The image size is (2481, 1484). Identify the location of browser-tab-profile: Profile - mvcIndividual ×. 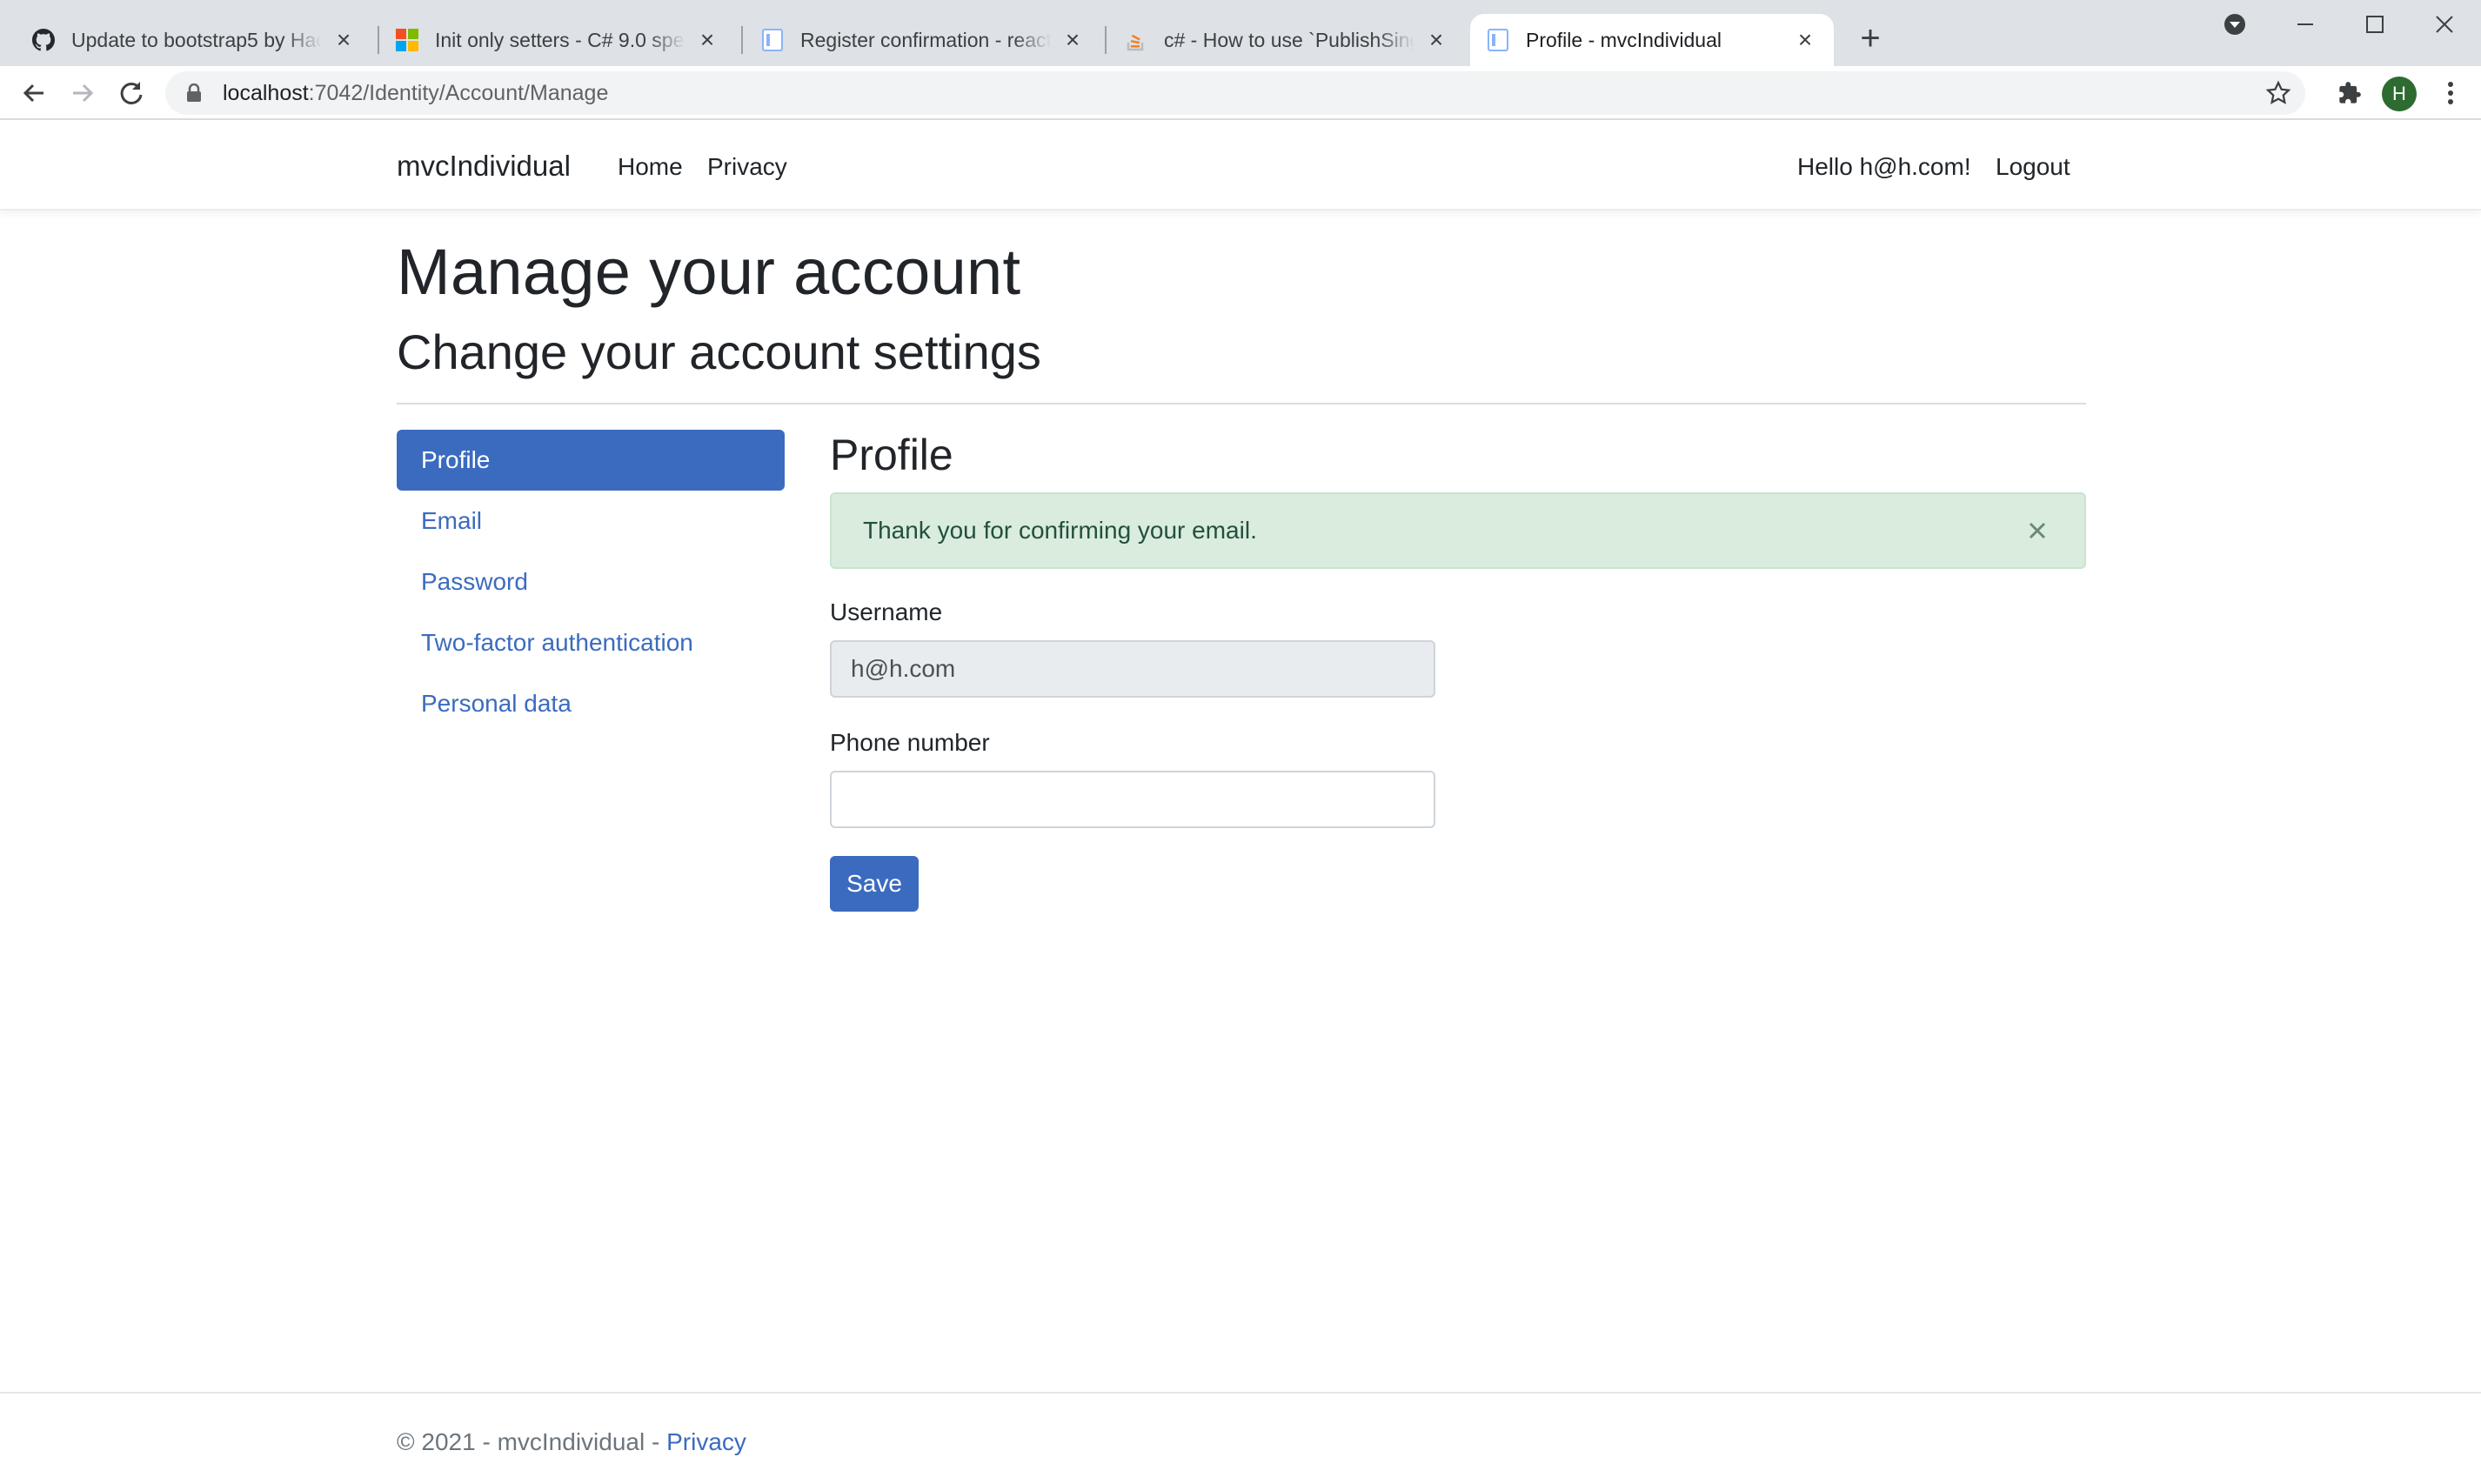
(1652, 40).